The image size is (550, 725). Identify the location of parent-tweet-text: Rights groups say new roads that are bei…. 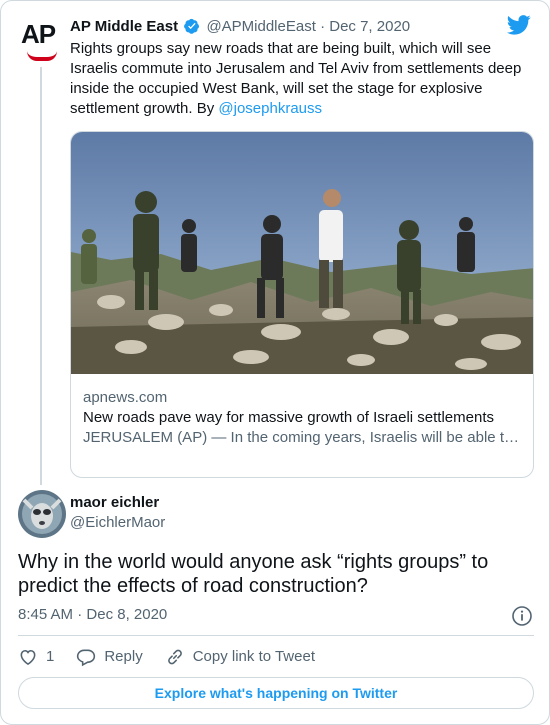
(303, 79).